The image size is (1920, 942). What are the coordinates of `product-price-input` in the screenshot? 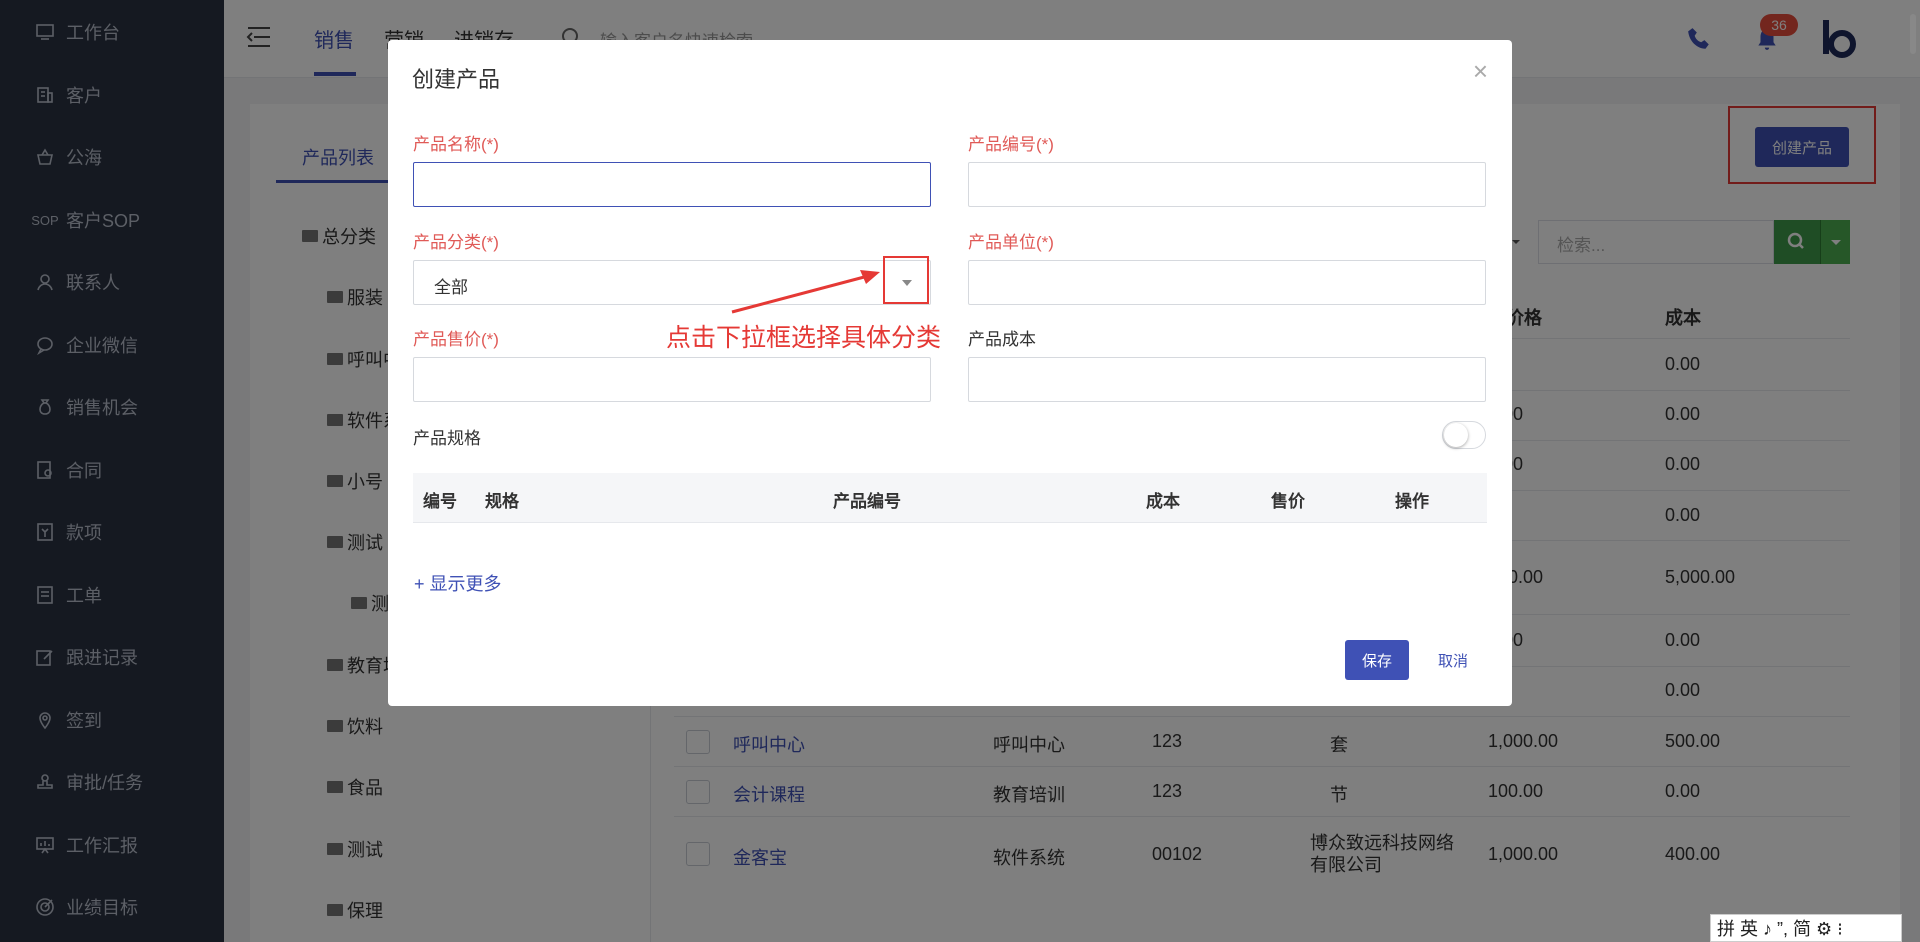 It's located at (672, 379).